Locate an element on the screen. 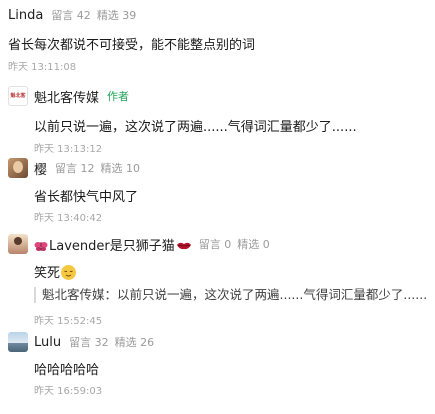  avatar-figure-shape is located at coordinates (18, 241).